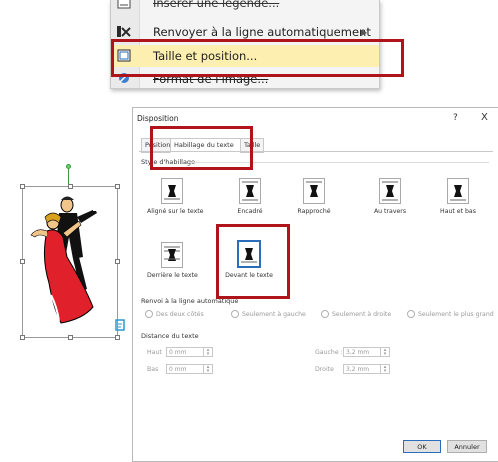 The width and height of the screenshot is (498, 462). I want to click on submenu-arrow-icon: ▶, so click(364, 32).